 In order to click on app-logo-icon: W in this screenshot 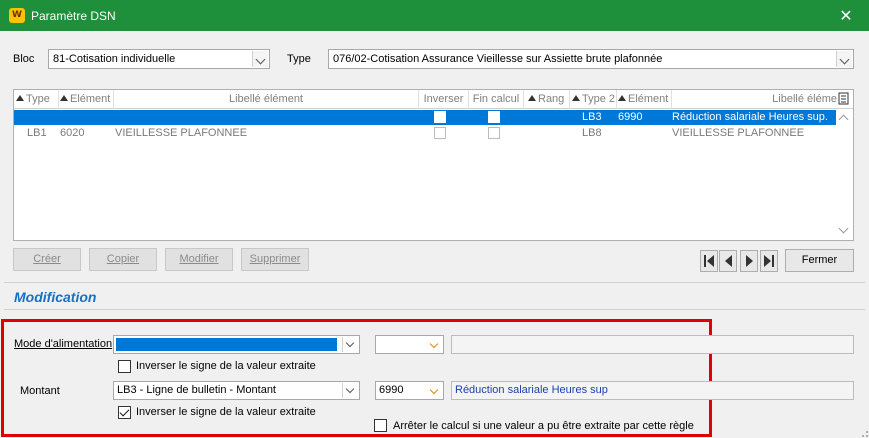, I will do `click(17, 15)`.